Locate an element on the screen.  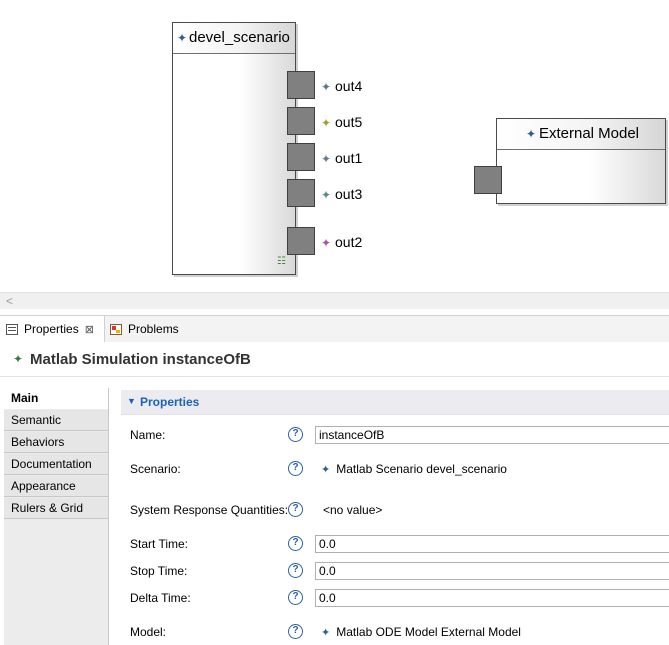
scenario-block-header: ✦ devel_scenario is located at coordinates (234, 38).